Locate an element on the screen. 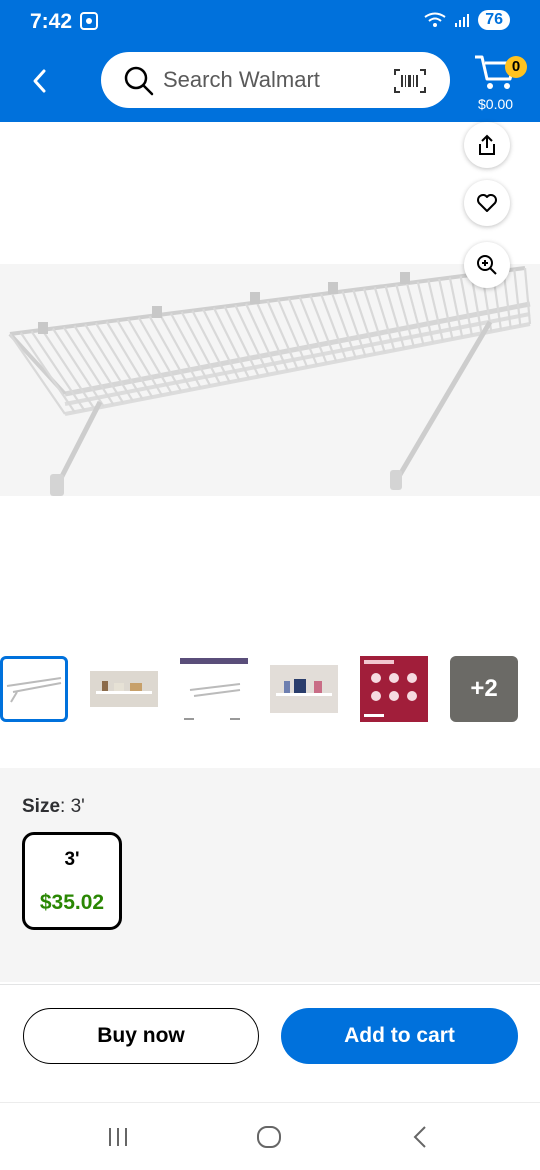 The image size is (540, 1170). share-icon is located at coordinates (487, 144).